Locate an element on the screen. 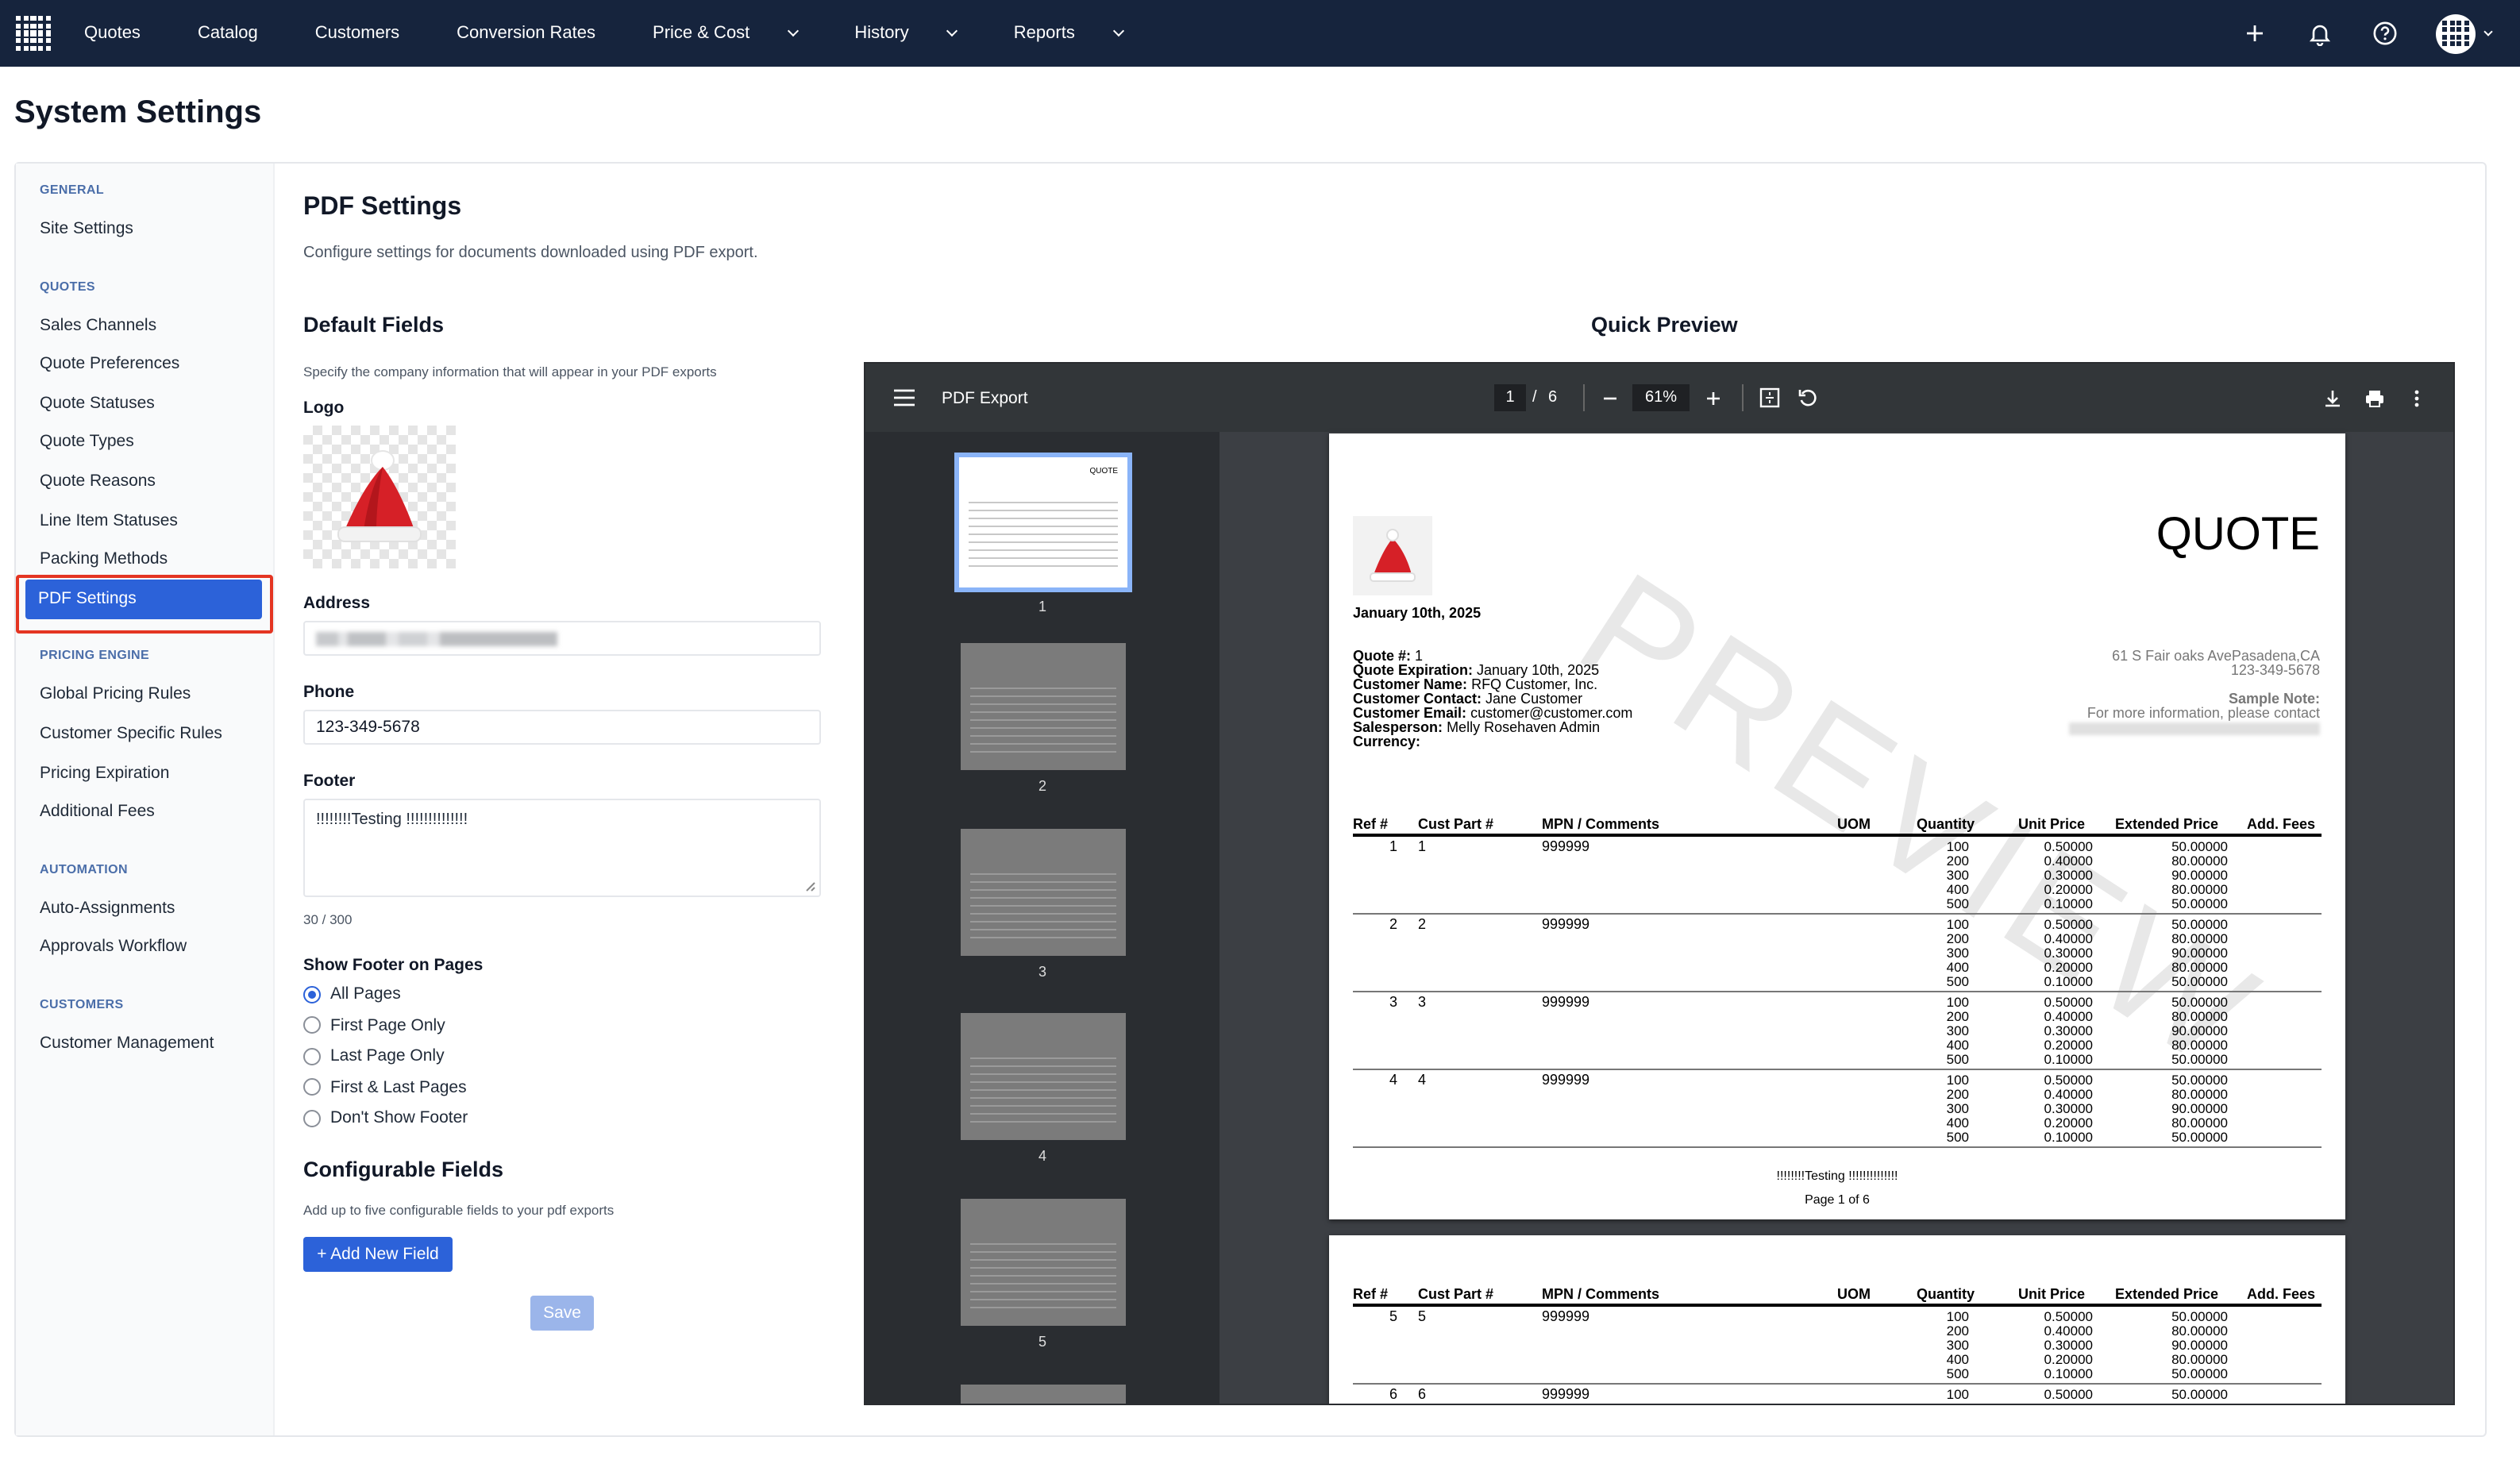 This screenshot has width=2520, height=1483. zoom-in-icon is located at coordinates (1713, 398).